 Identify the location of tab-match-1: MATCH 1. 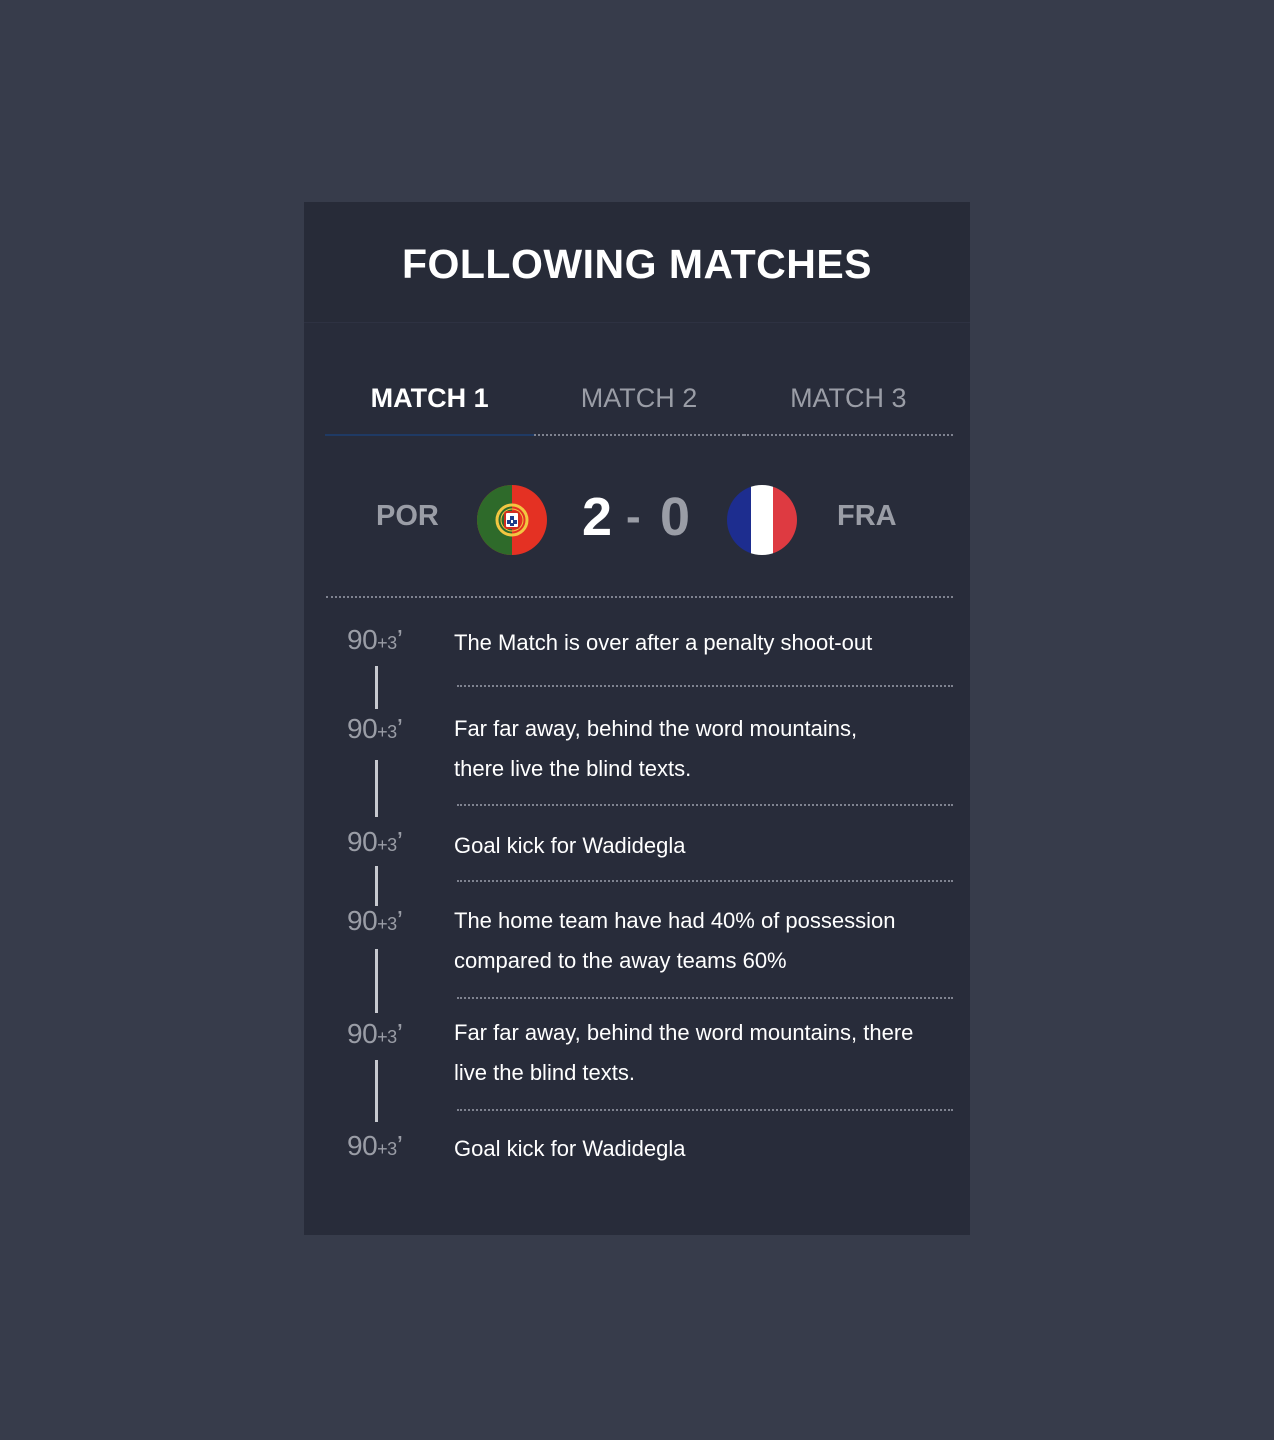
(430, 399).